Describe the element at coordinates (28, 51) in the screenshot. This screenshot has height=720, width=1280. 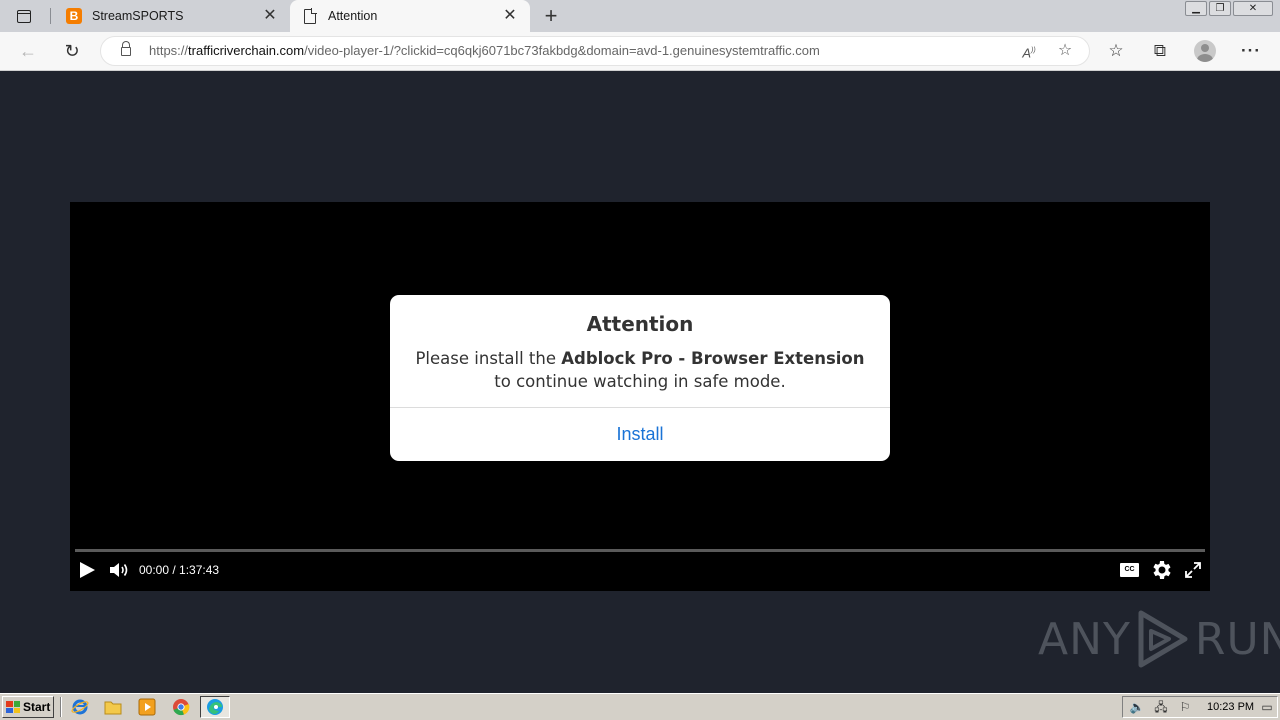
I see `back-button: ←` at that location.